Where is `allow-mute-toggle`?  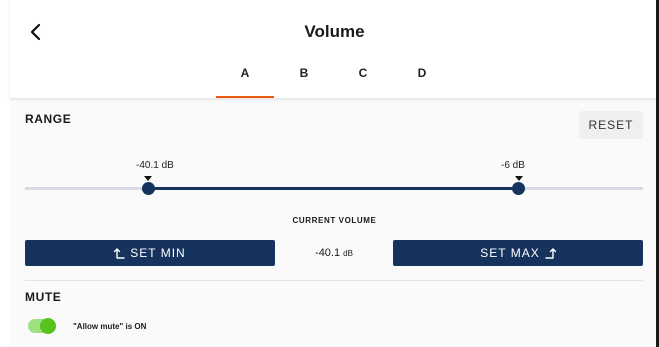
allow-mute-toggle is located at coordinates (42, 326).